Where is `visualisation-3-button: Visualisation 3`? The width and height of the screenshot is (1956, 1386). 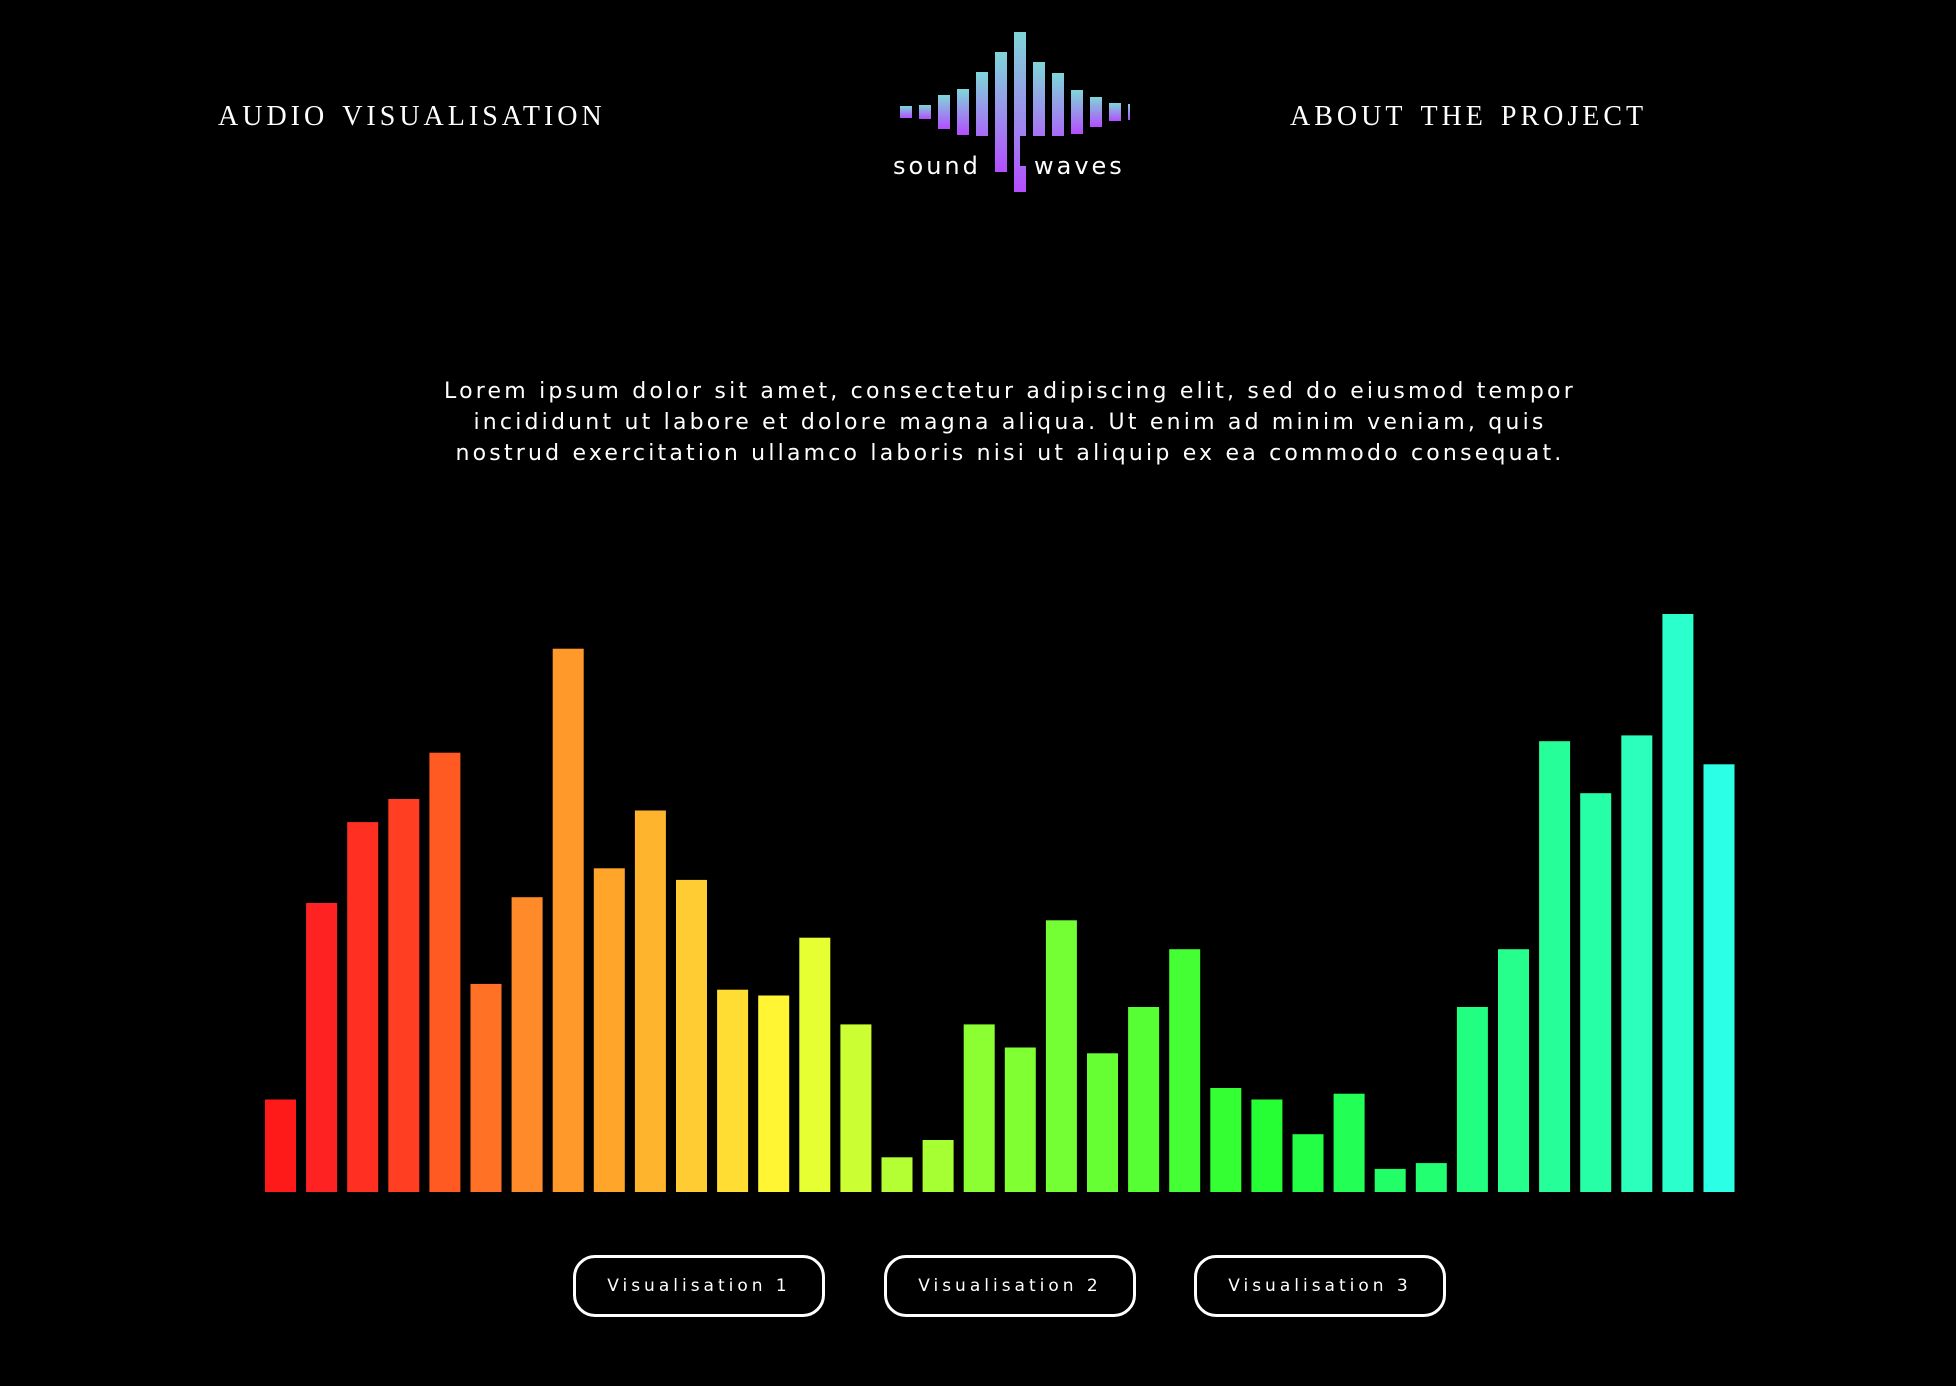
visualisation-3-button: Visualisation 3 is located at coordinates (1320, 1286).